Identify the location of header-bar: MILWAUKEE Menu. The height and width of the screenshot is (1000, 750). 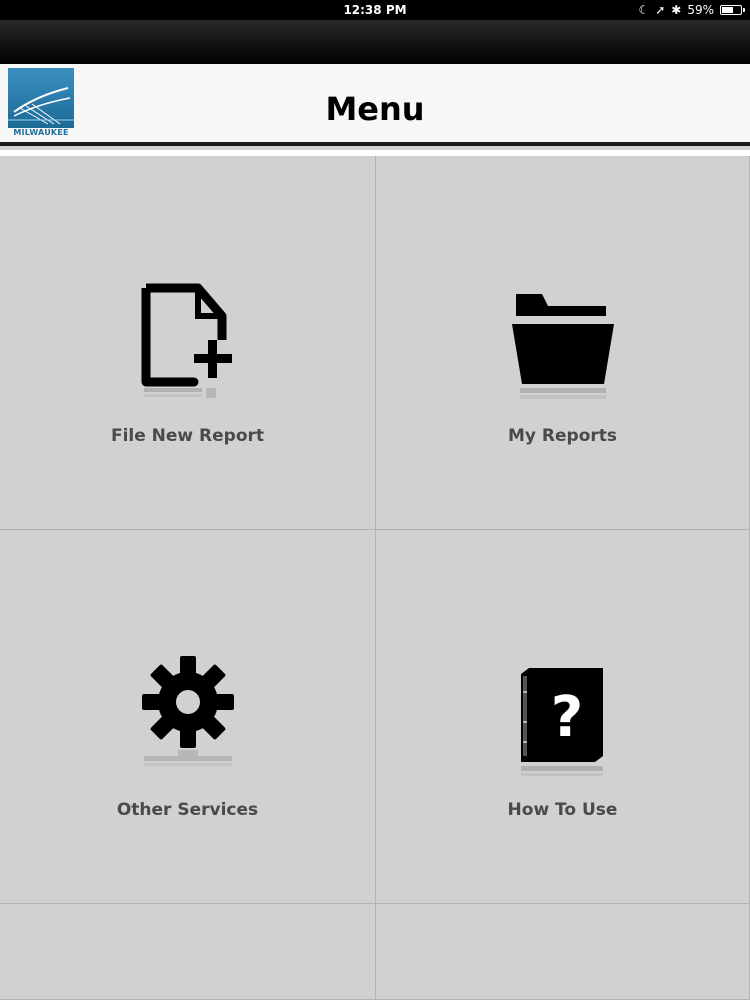
(375, 105).